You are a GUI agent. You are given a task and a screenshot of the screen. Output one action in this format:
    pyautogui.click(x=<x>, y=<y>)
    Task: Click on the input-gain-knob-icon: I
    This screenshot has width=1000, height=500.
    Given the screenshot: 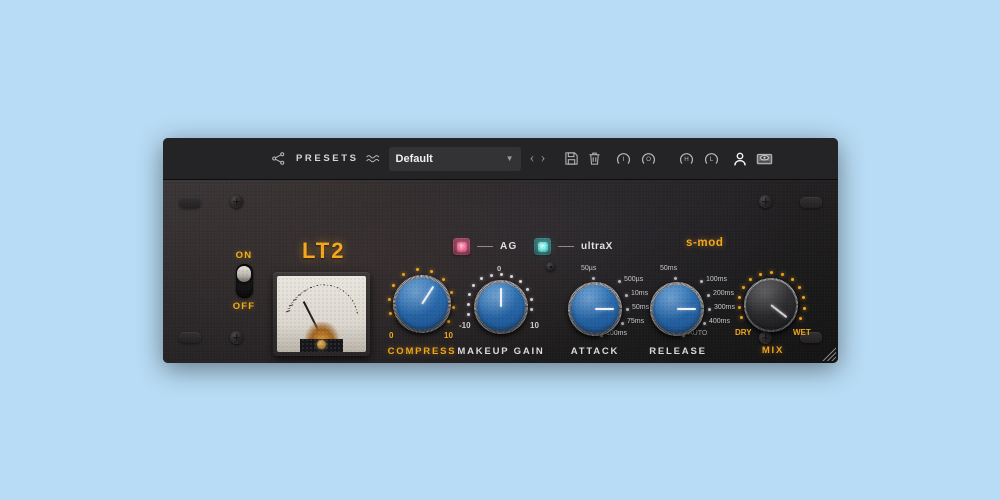 What is the action you would take?
    pyautogui.click(x=623, y=158)
    